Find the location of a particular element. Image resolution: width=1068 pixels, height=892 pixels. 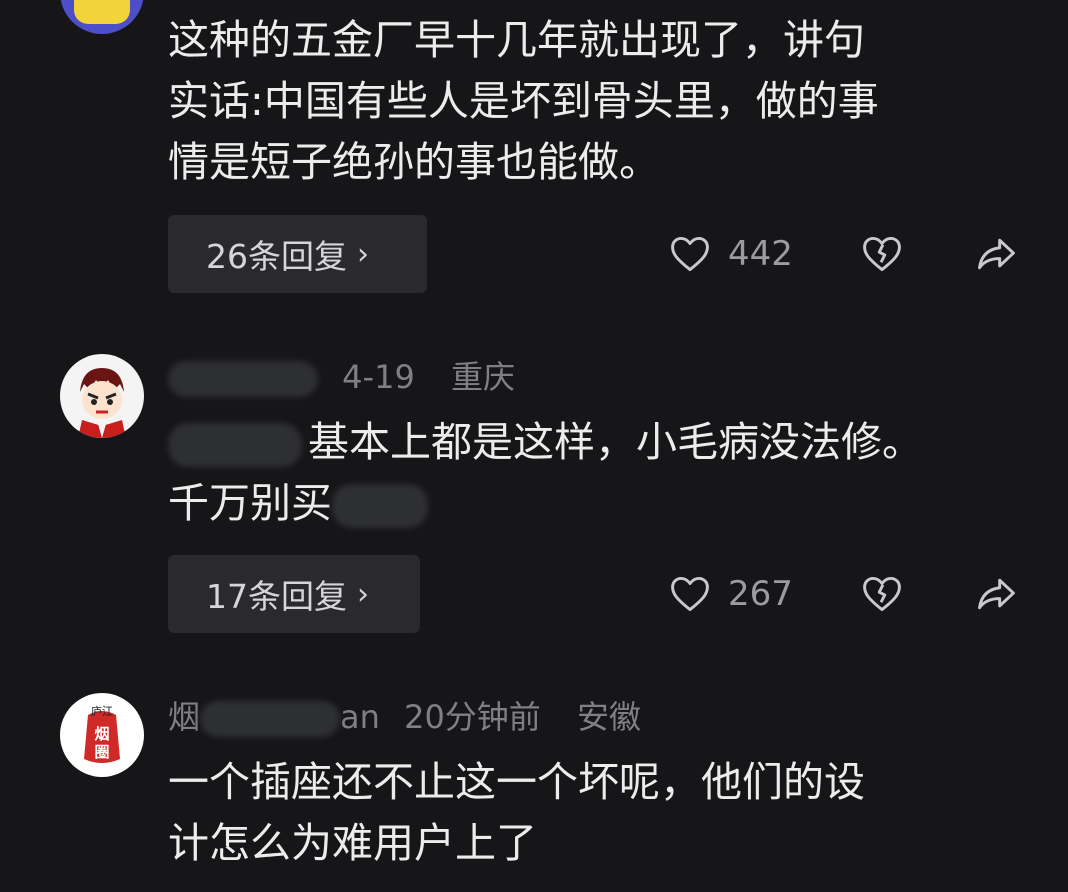

yellow-emoji-icon is located at coordinates (102, 12).